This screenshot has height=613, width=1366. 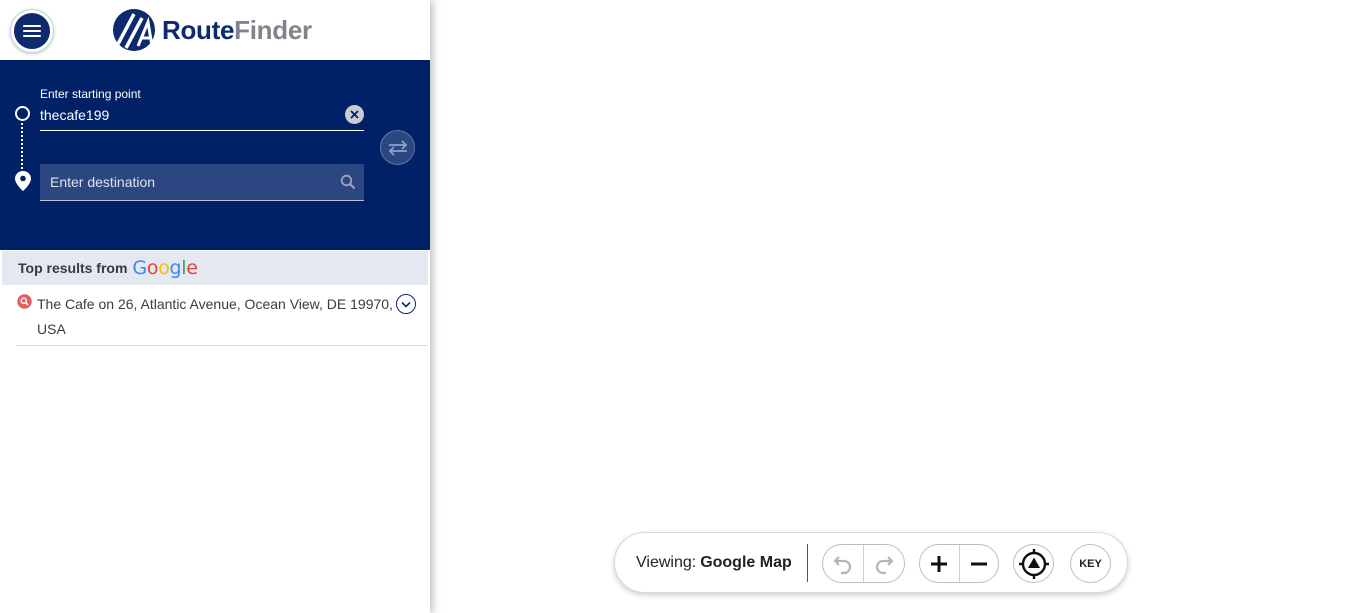 I want to click on swap-arrows-icon, so click(x=397, y=147).